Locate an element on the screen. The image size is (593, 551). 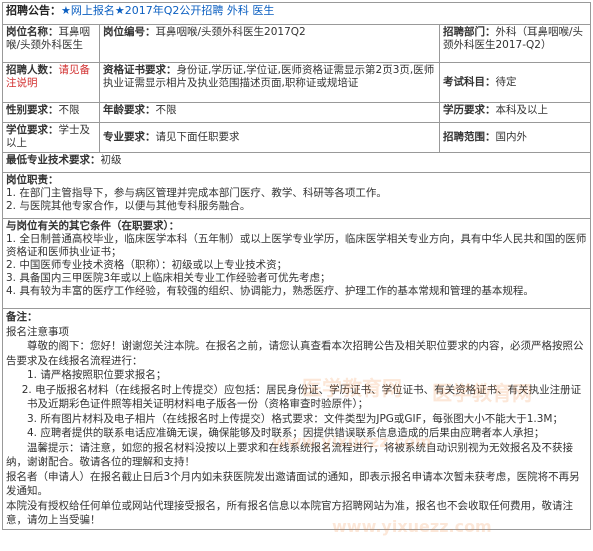
remarks-line: 1. 请严格按照职位要求报名； is located at coordinates (97, 375).